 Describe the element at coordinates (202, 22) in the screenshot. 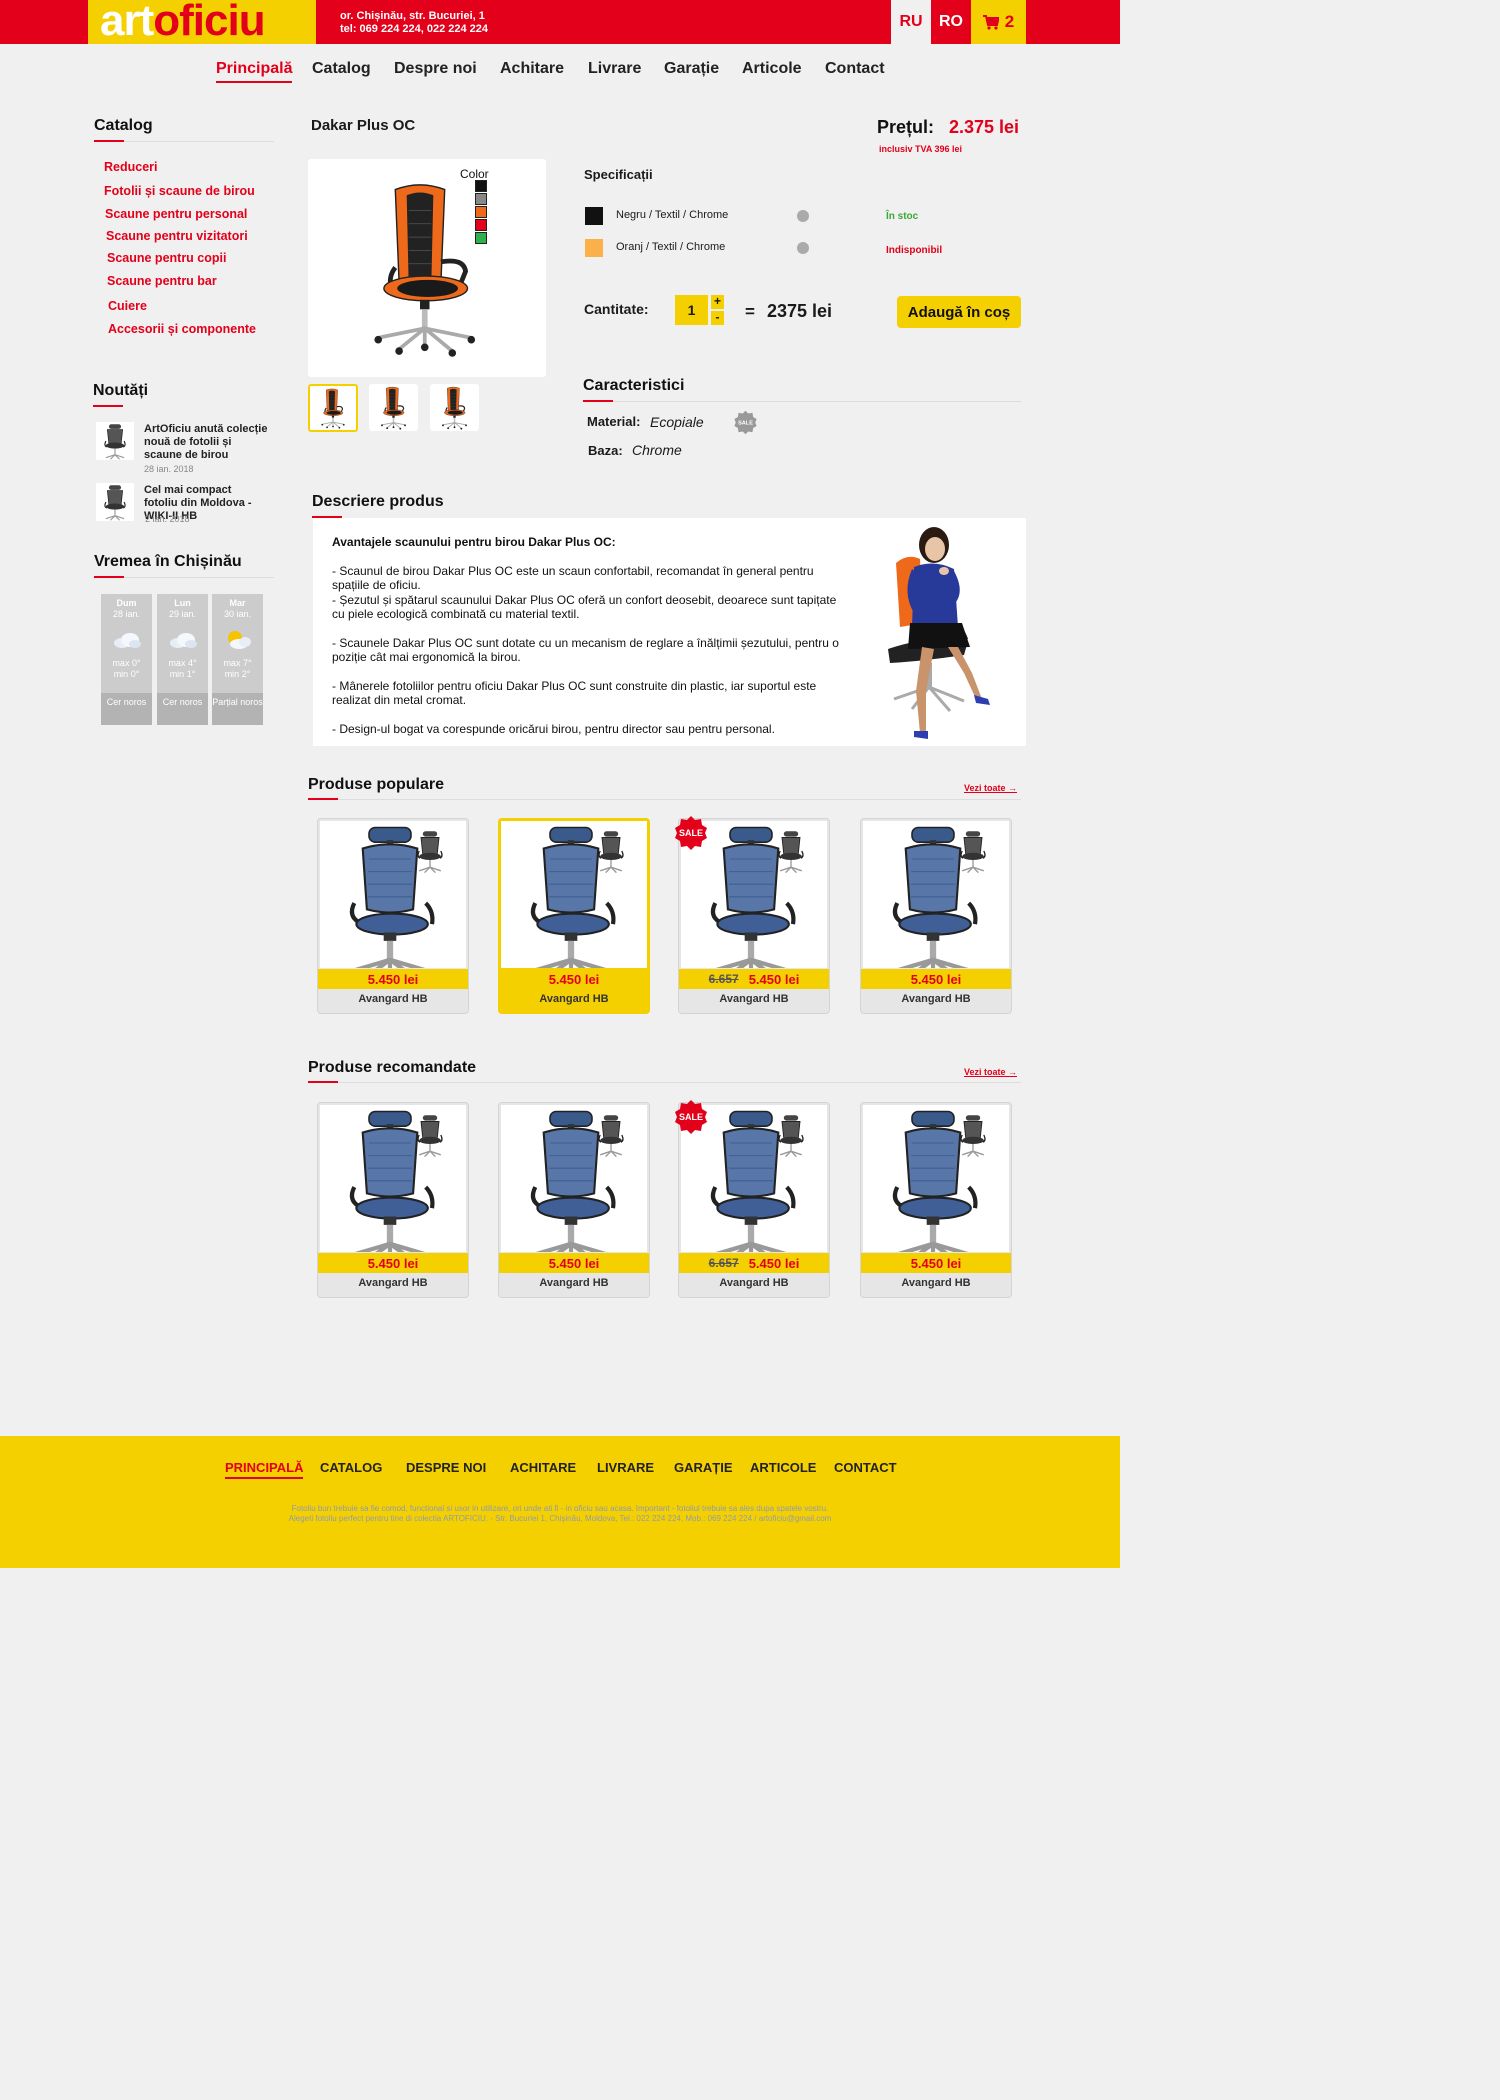

I see `logo: artoficiu` at that location.